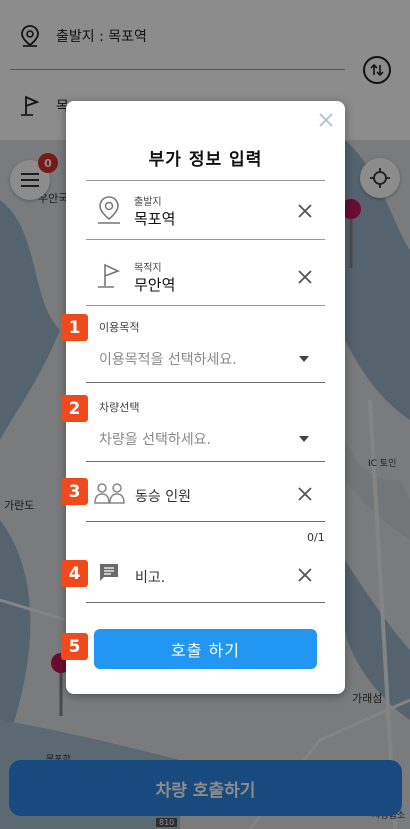 The image size is (410, 829). Describe the element at coordinates (74, 327) in the screenshot. I see `step-badge-1: 1` at that location.